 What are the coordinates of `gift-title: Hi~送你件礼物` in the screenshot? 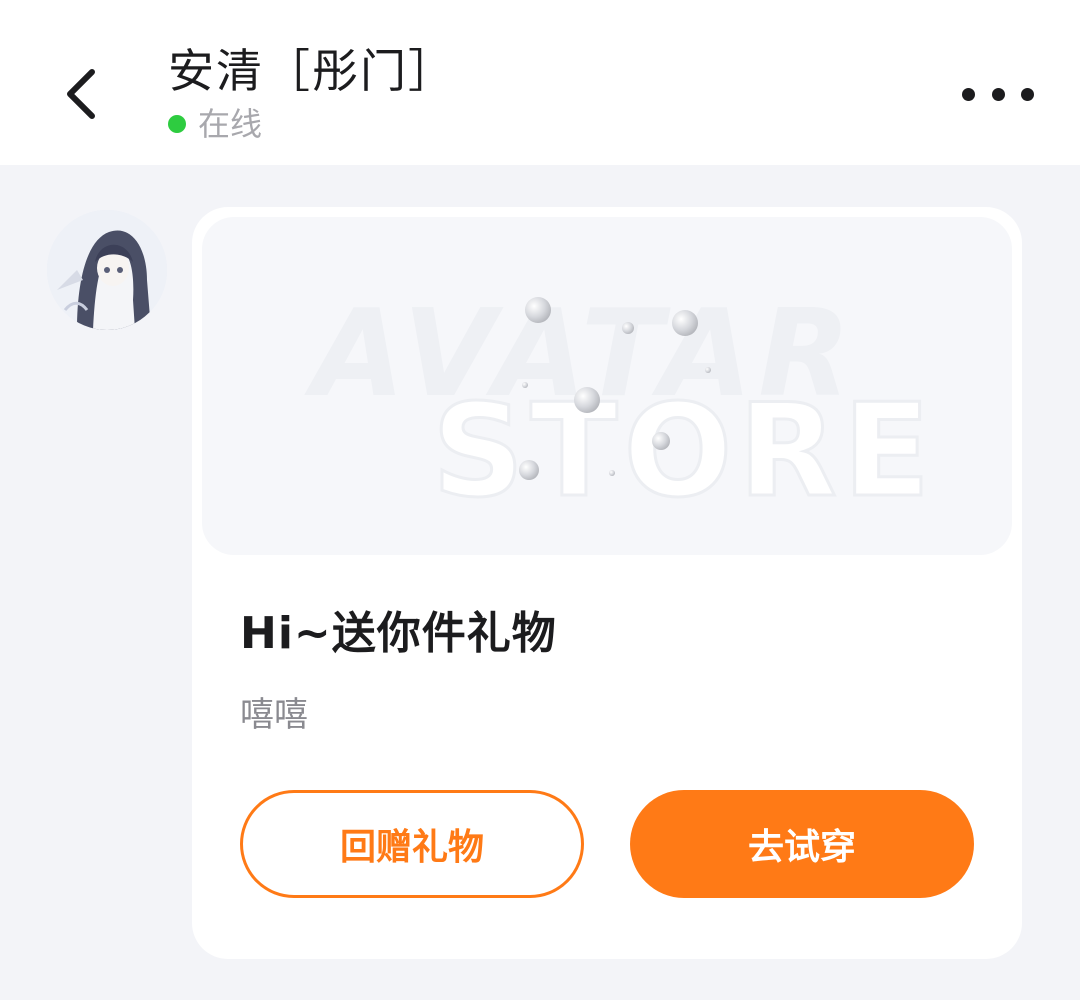 It's located at (398, 633).